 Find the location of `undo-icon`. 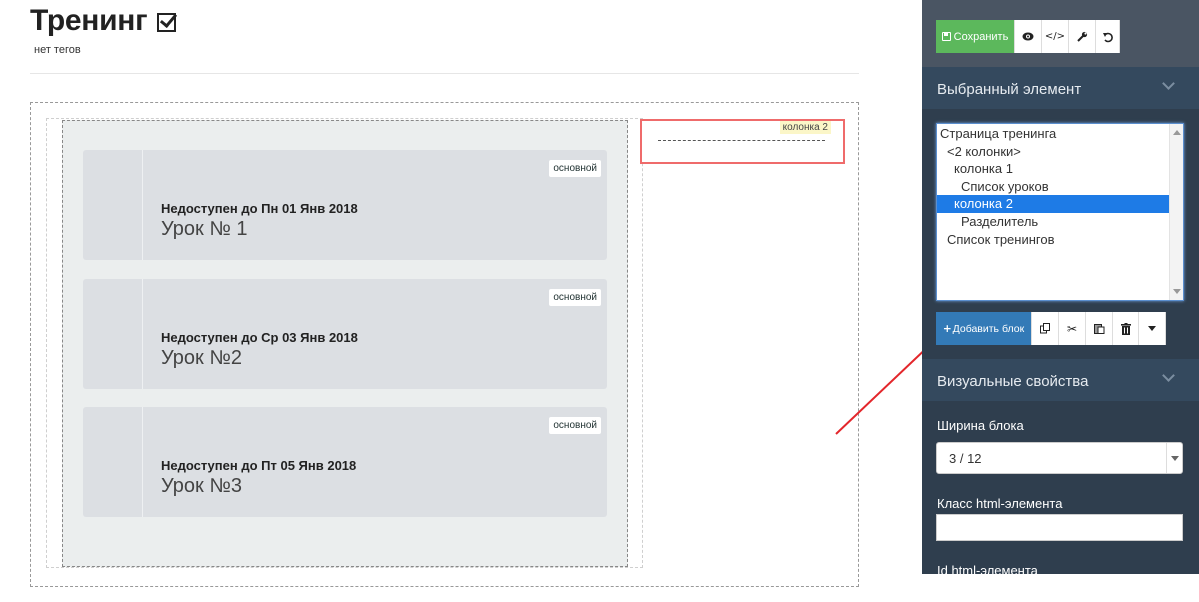

undo-icon is located at coordinates (1107, 37).